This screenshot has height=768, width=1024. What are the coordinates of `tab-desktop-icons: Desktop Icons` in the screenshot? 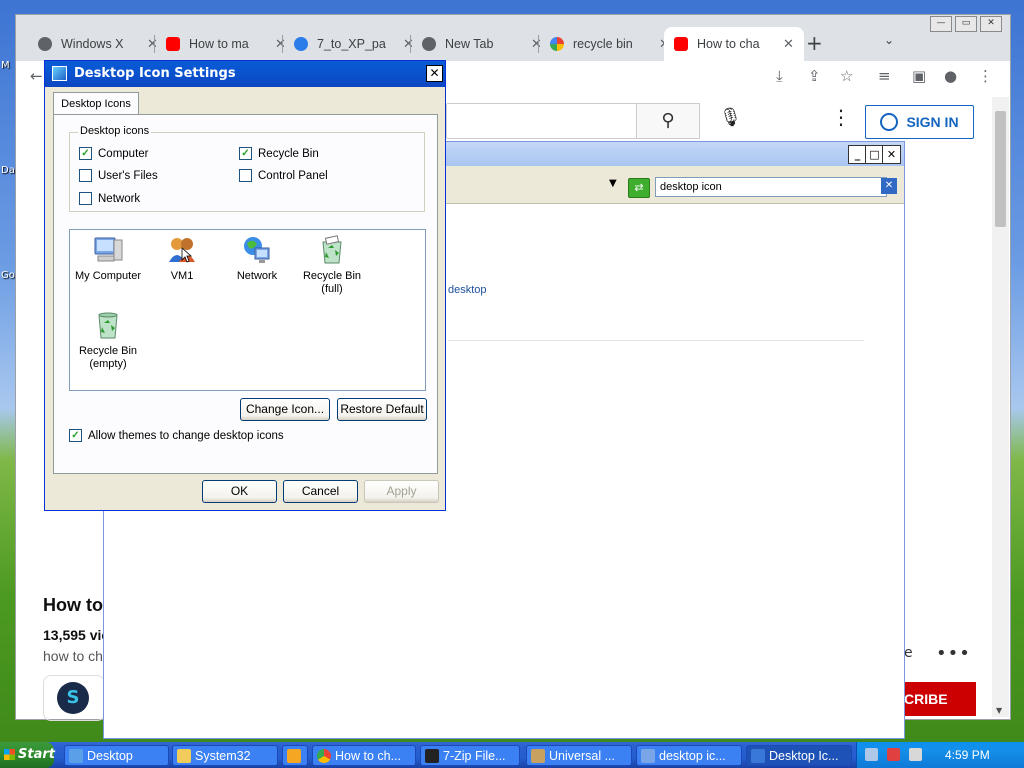 It's located at (96, 103).